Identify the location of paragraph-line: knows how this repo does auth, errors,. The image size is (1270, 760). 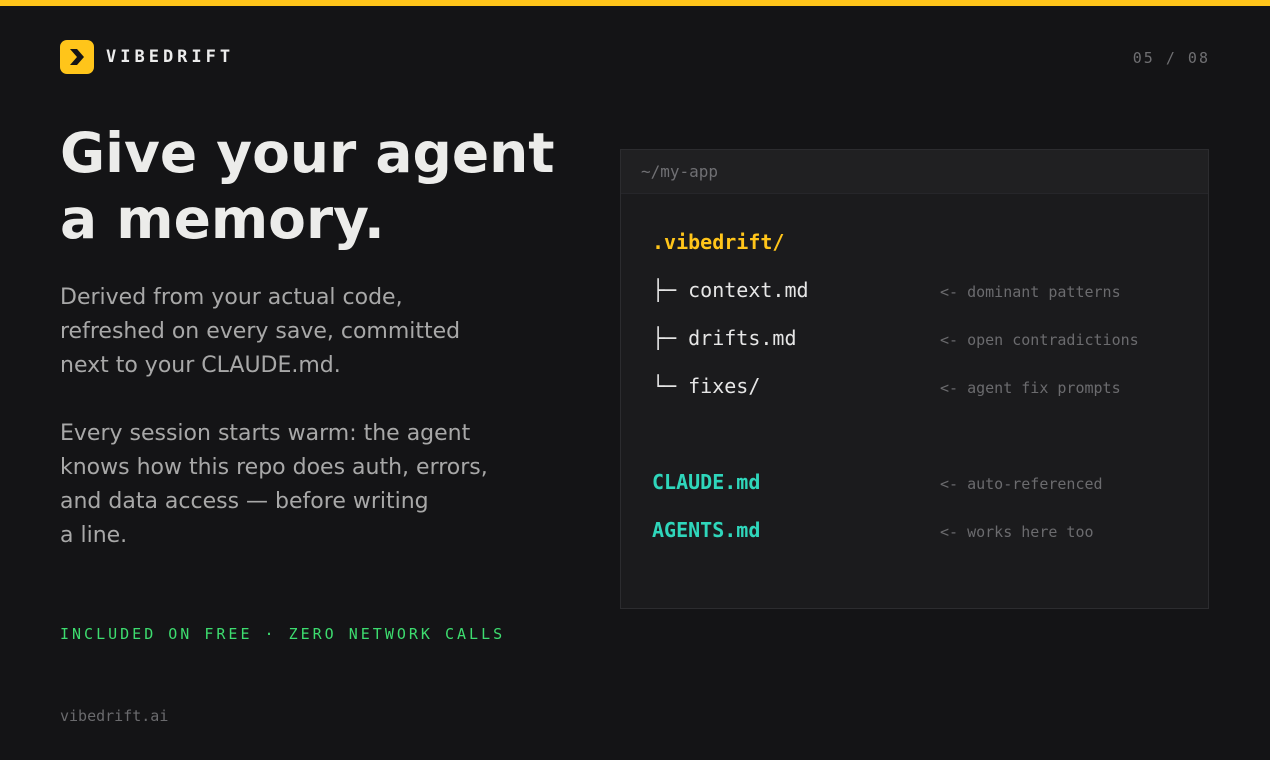
(274, 467).